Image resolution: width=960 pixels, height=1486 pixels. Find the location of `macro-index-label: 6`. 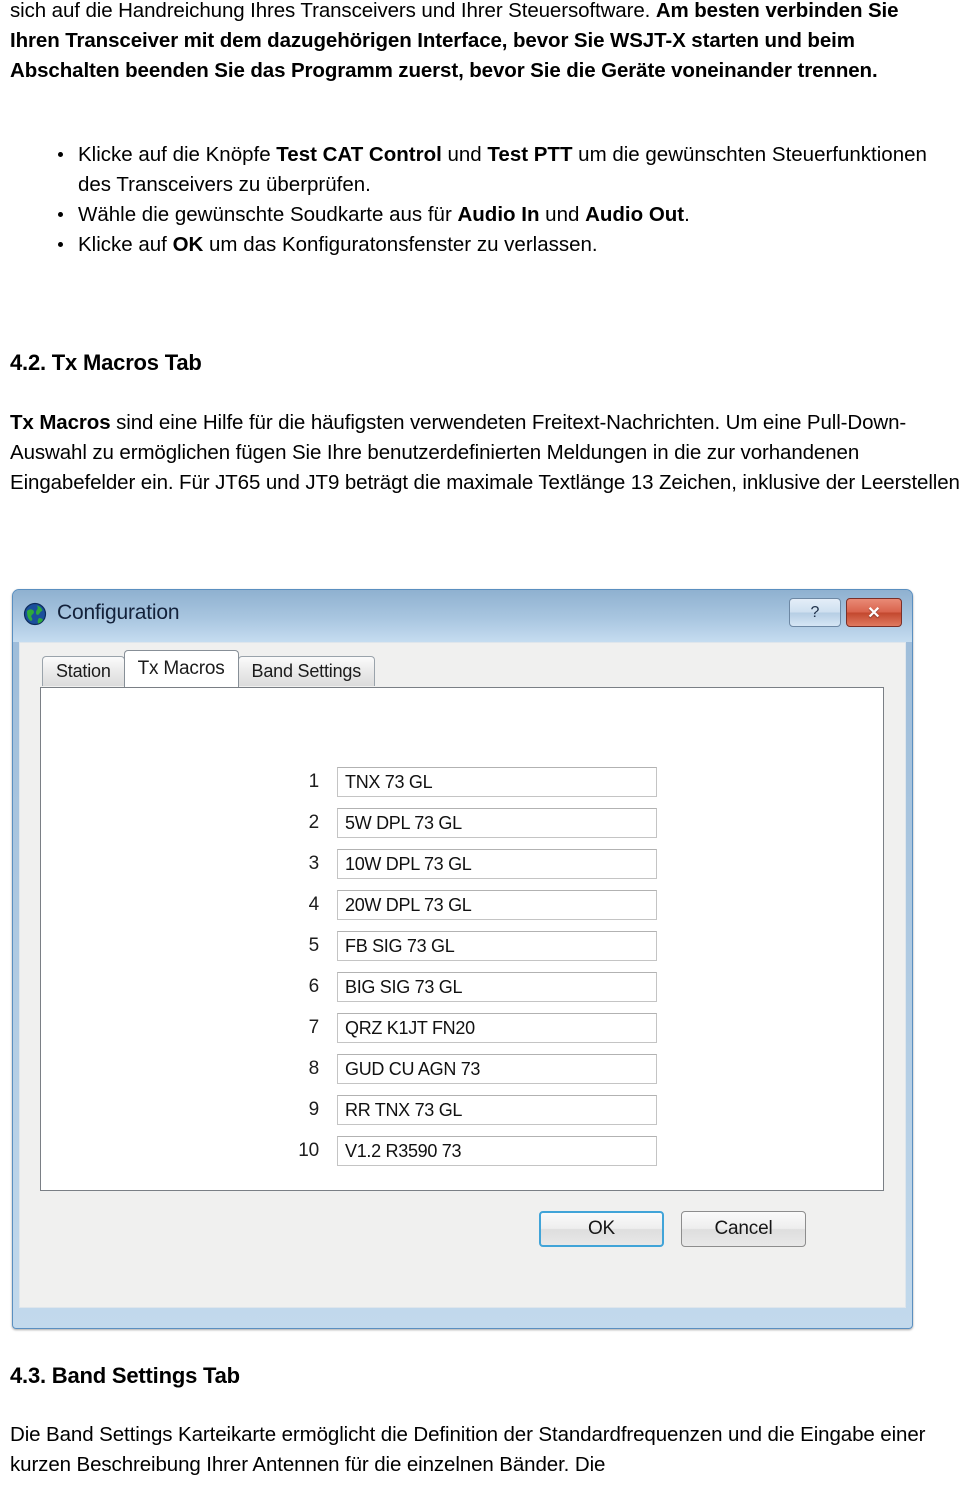

macro-index-label: 6 is located at coordinates (314, 986).